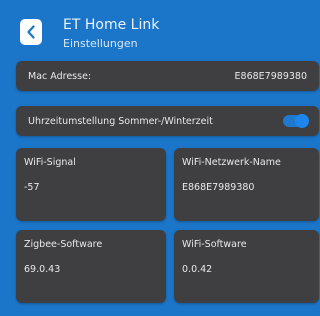 This screenshot has height=316, width=320. I want to click on zigbee-software-label: Zigbee-Software, so click(63, 244).